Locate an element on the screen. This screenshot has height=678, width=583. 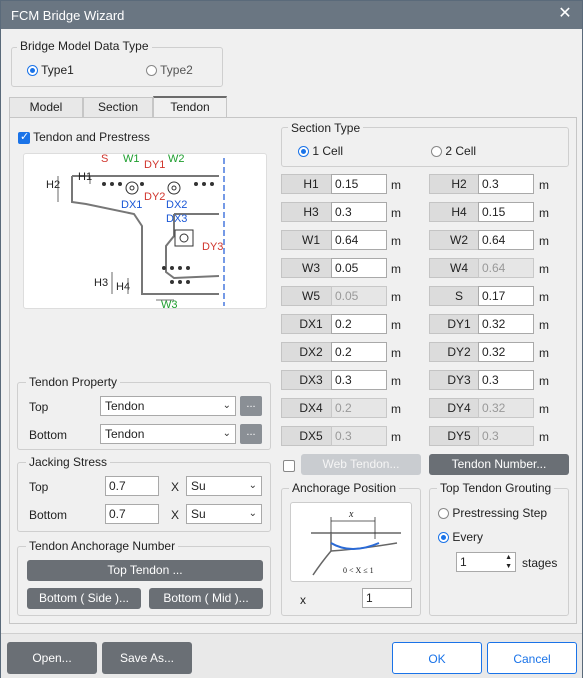
stepper-arrows-icon: ▲ ▼ is located at coordinates (508, 562).